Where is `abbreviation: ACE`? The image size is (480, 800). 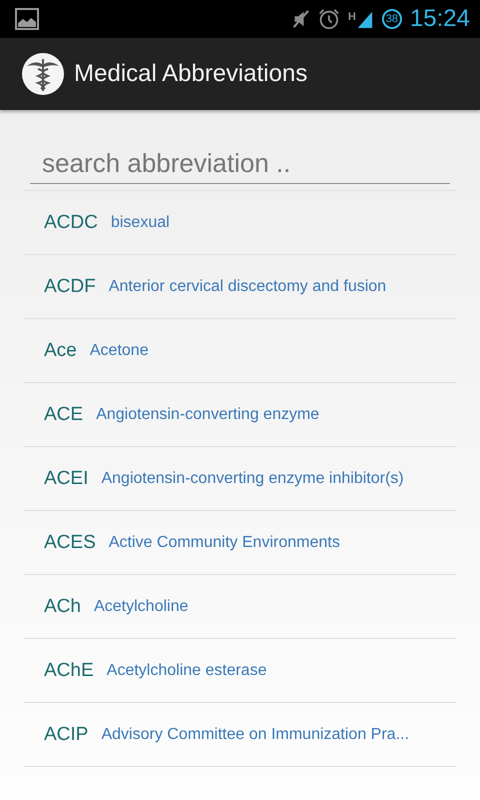
abbreviation: ACE is located at coordinates (64, 415).